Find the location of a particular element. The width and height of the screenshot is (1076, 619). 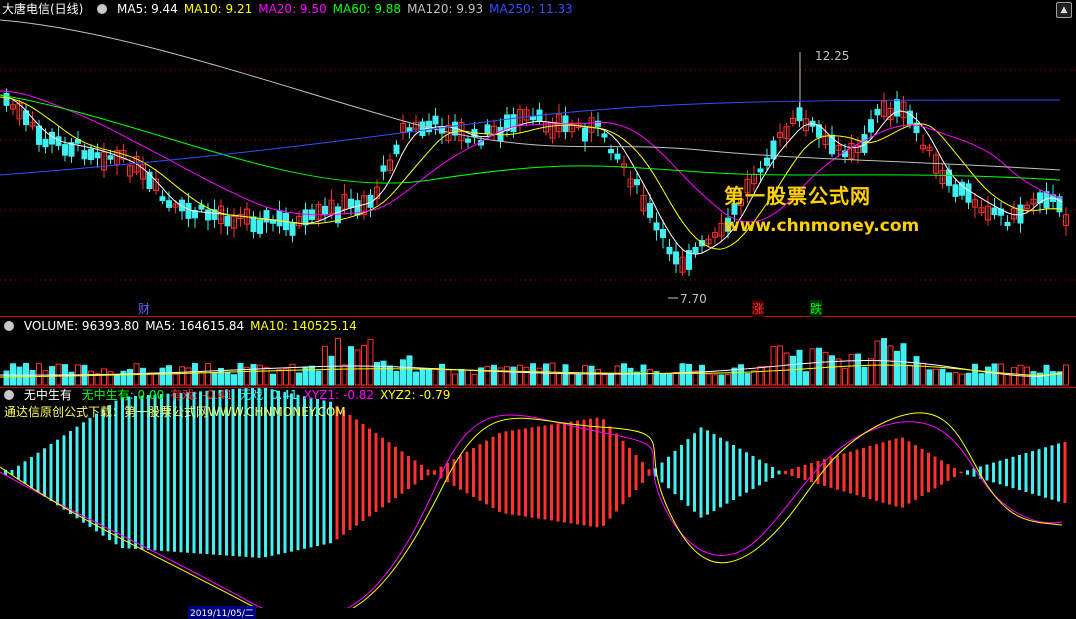

indicator-note: 通达信原创公式下载：第一股票公式网WWW.CHNMONEY.COM is located at coordinates (178, 412).